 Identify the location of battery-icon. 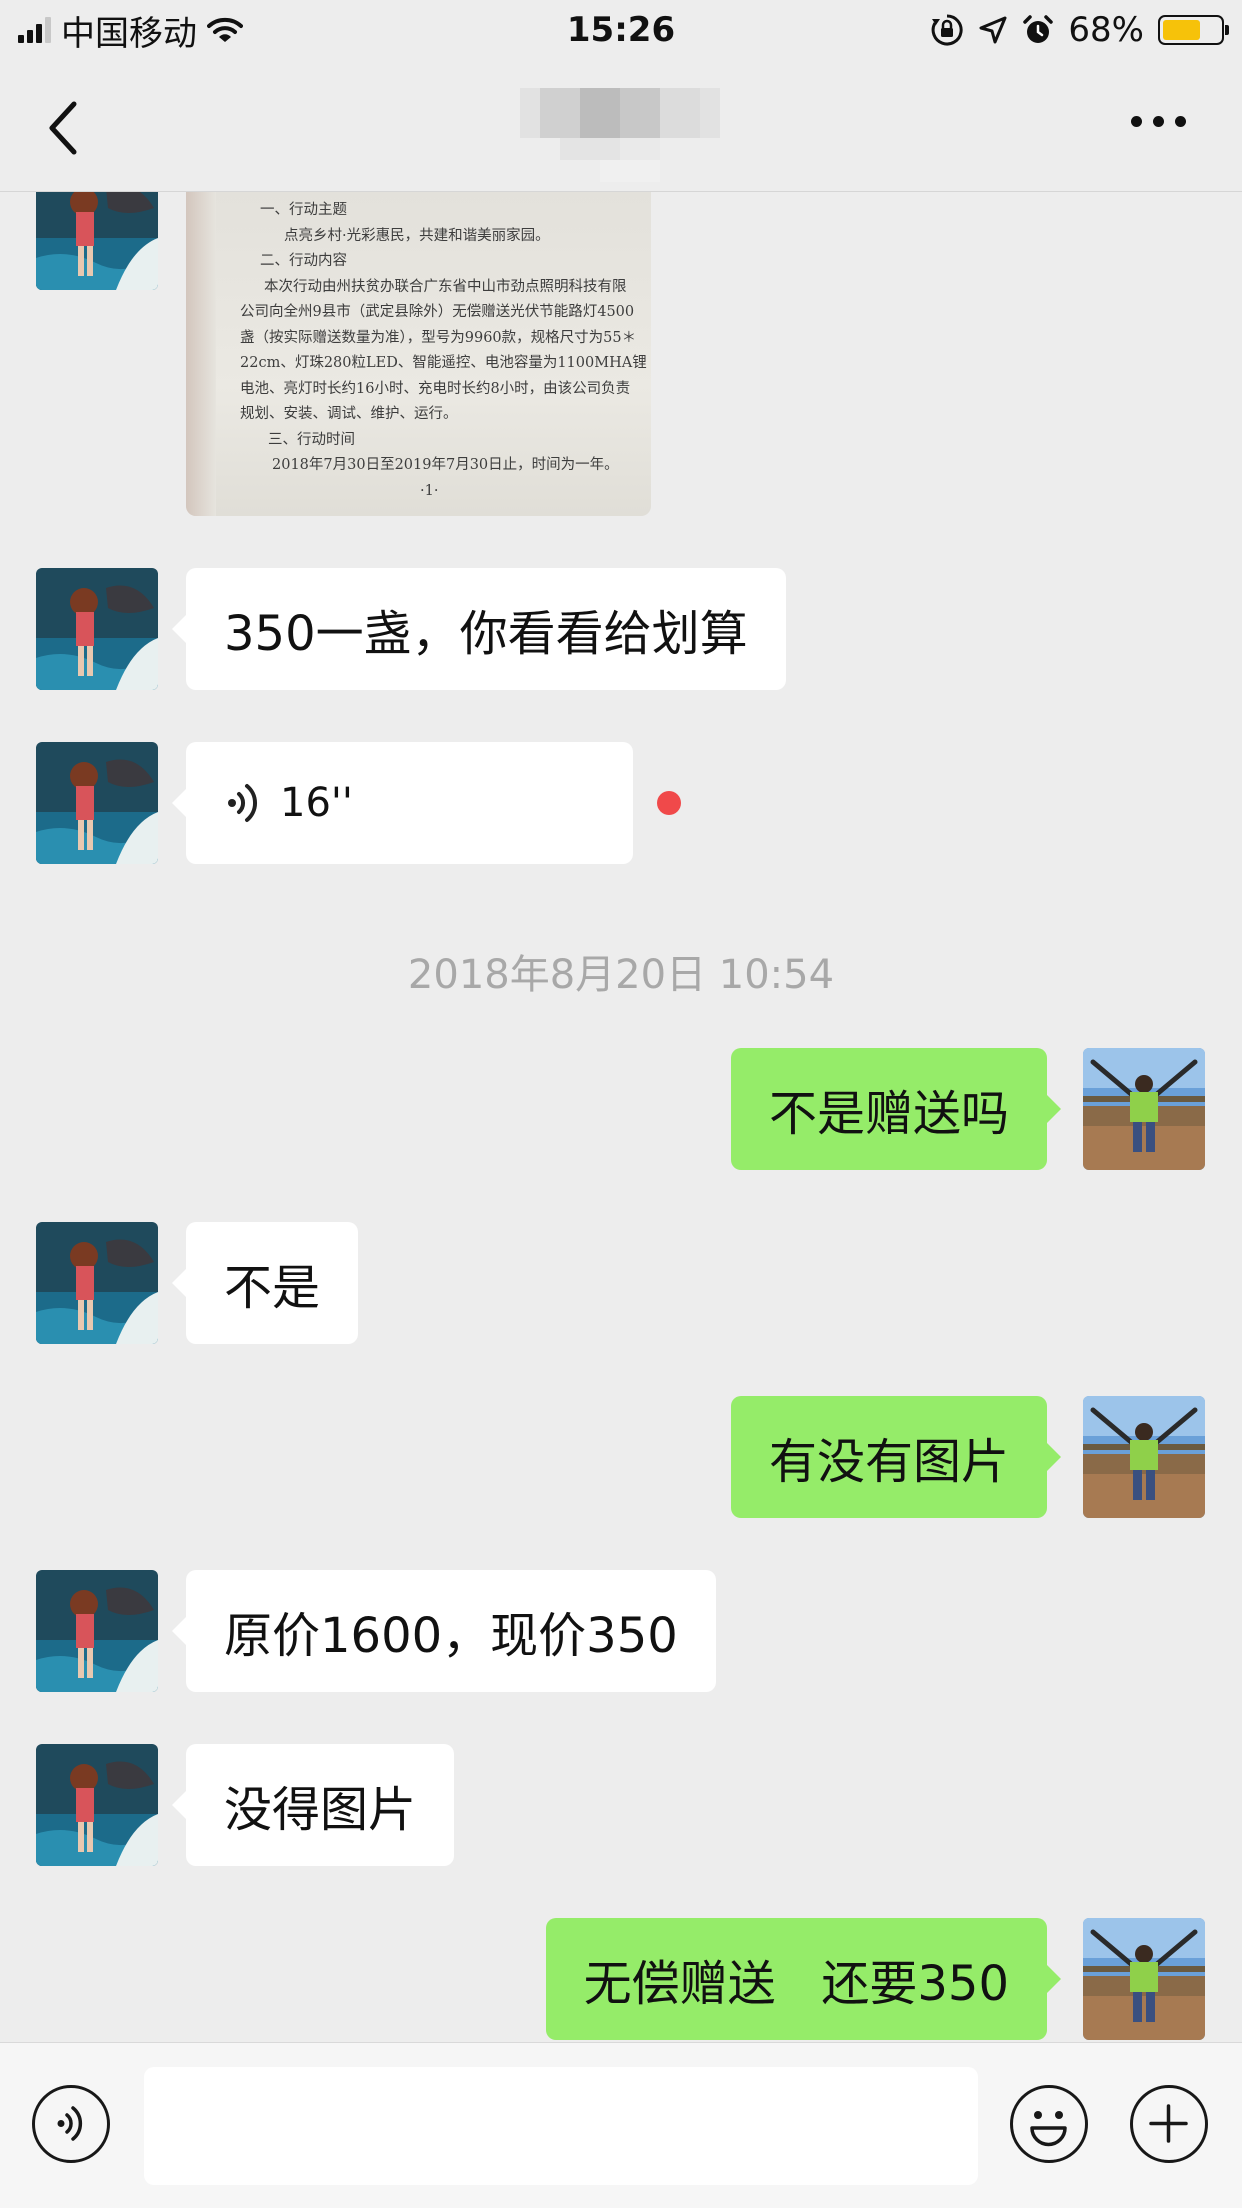
(1193, 30).